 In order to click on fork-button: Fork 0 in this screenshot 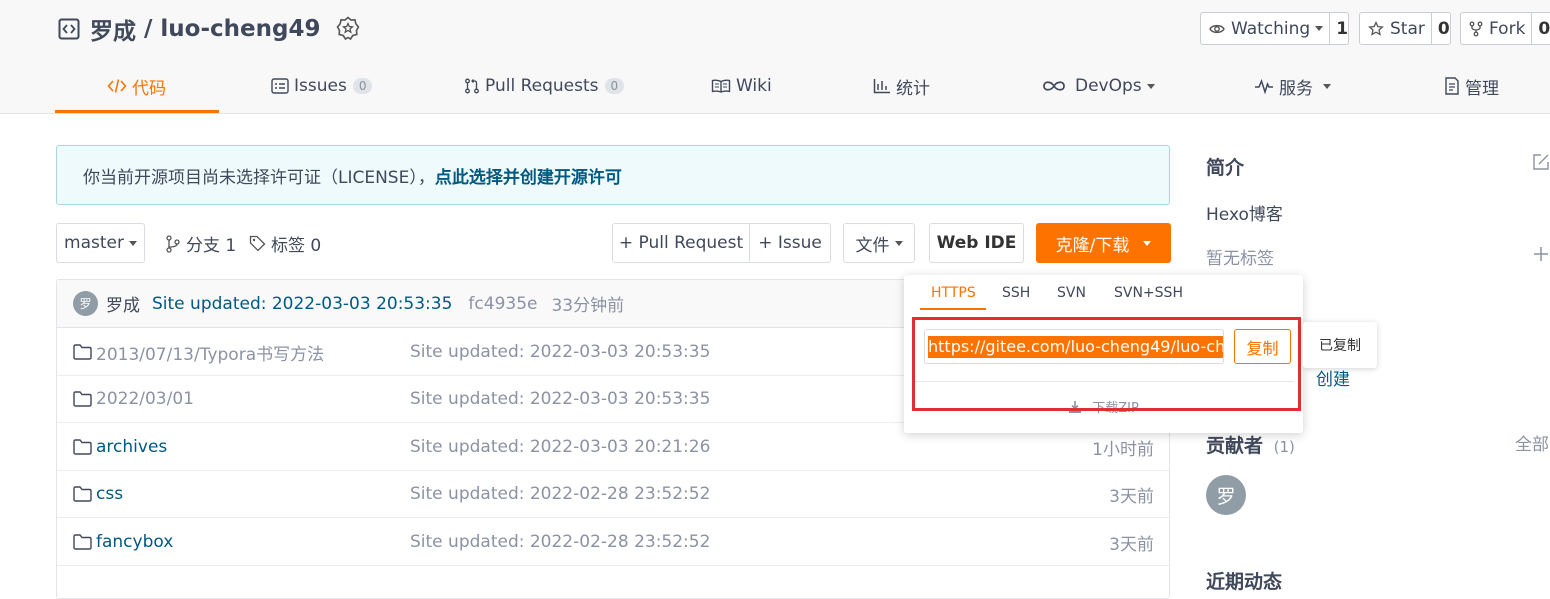, I will do `click(1505, 28)`.